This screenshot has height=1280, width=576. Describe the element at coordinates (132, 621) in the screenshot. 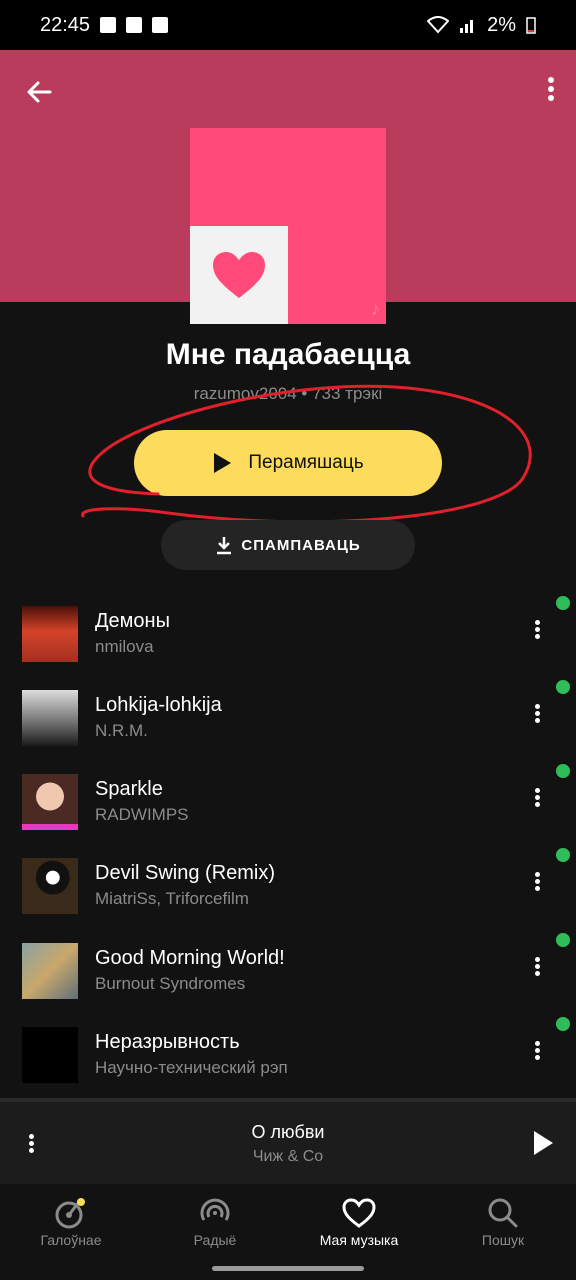

I see `track-title: Демоны` at that location.